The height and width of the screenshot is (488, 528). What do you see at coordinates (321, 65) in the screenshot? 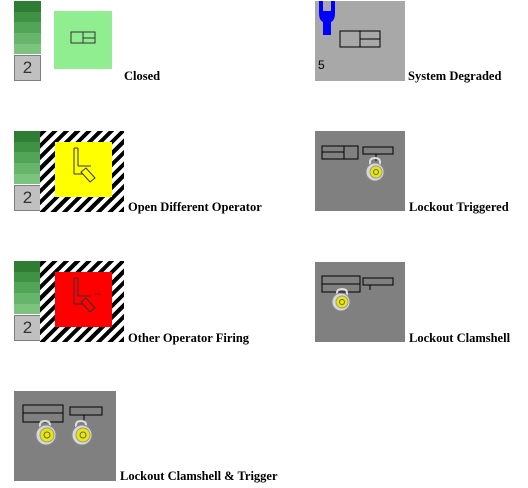
I see `degraded-count: 5` at bounding box center [321, 65].